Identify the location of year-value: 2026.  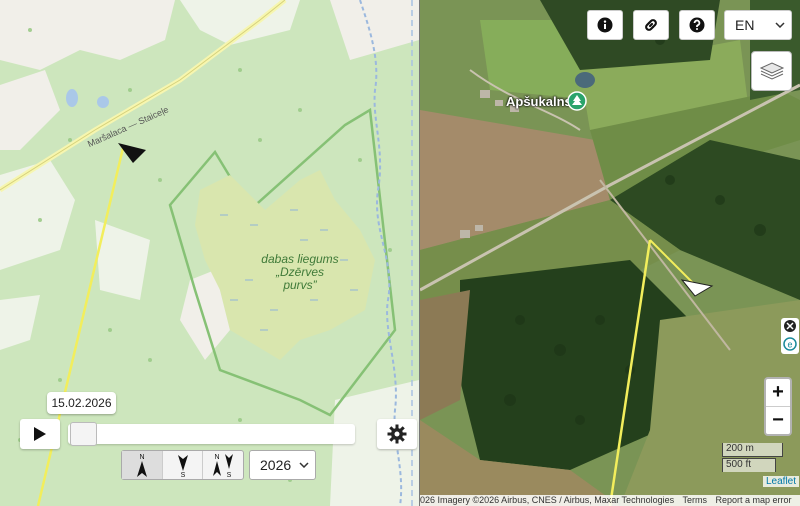
(276, 465).